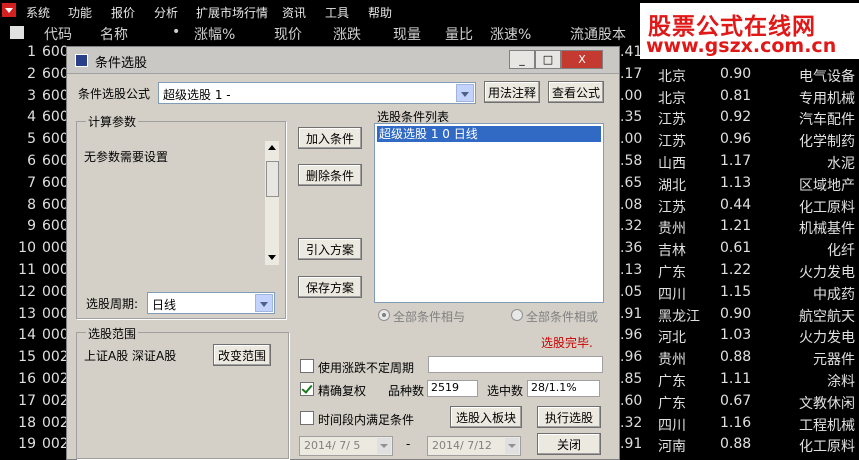  What do you see at coordinates (598, 34) in the screenshot?
I see `col-header-float-shares: 流通股本` at bounding box center [598, 34].